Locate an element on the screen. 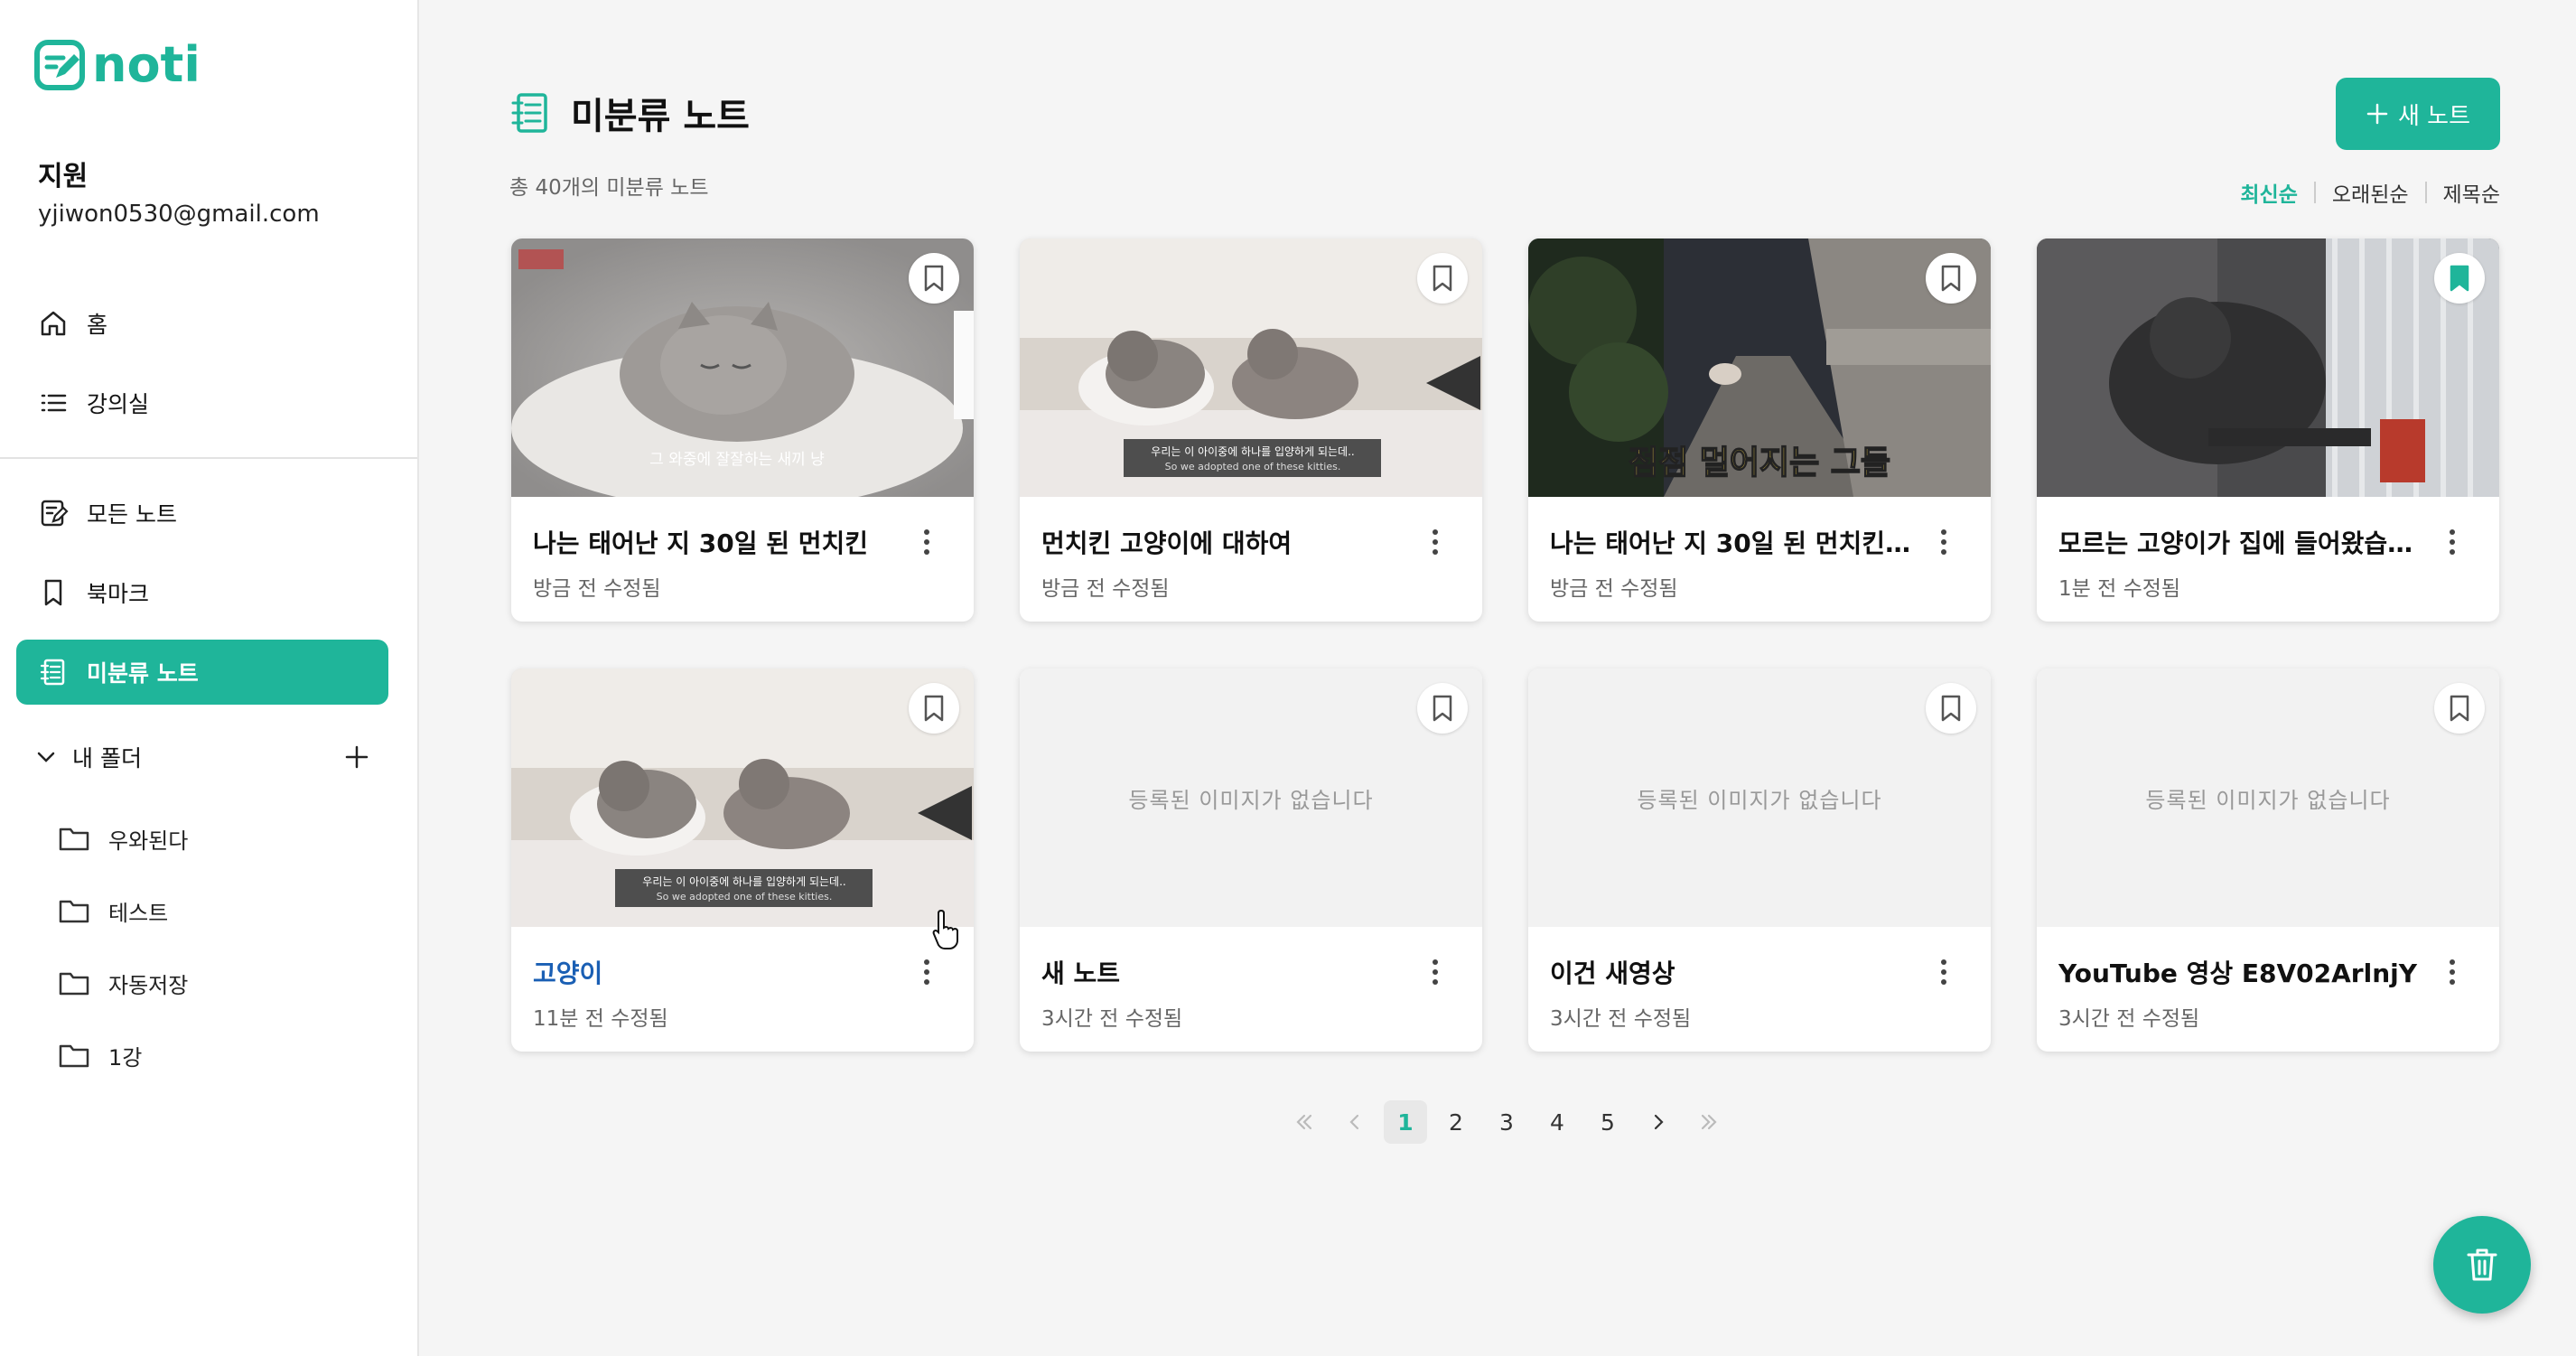 Image resolution: width=2576 pixels, height=1356 pixels. note-thumbnail: 점점 멀어지는 그들 is located at coordinates (1760, 367).